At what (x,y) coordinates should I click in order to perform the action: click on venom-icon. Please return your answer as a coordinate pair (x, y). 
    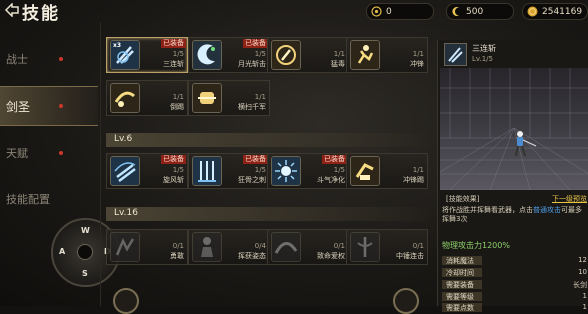
    Looking at the image, I should click on (286, 55).